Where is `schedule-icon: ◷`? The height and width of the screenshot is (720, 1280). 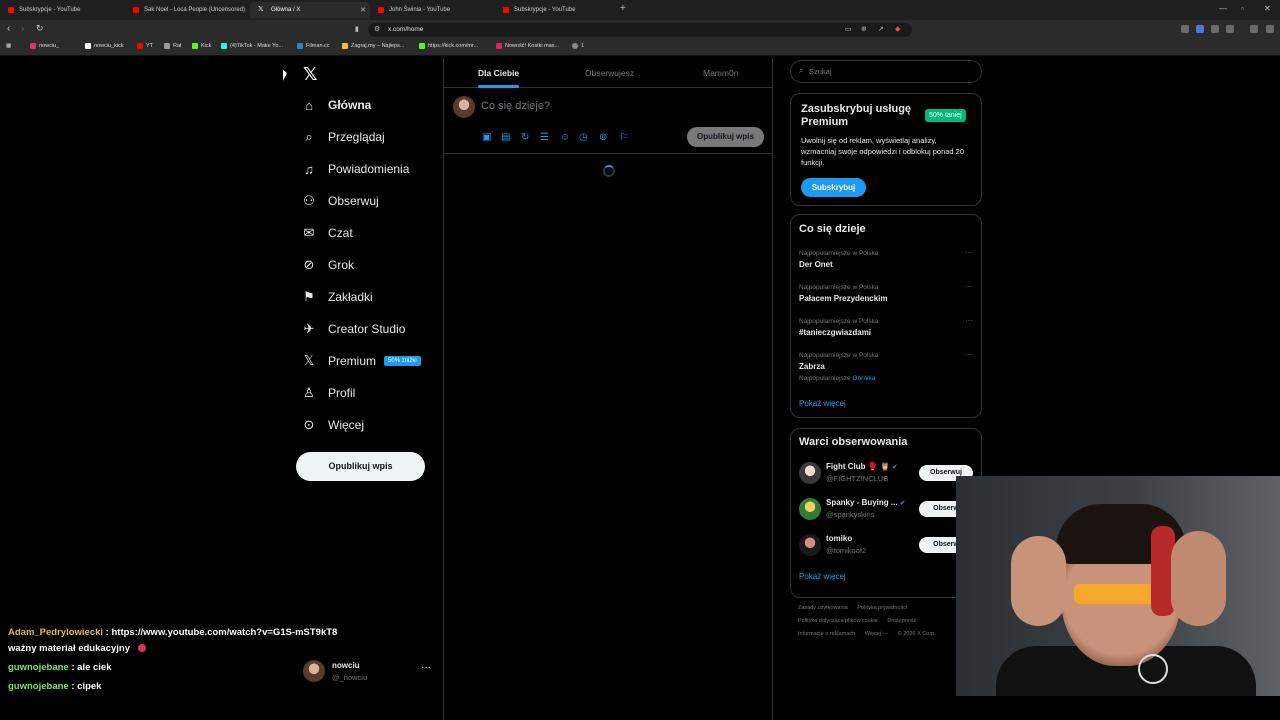 schedule-icon: ◷ is located at coordinates (583, 137).